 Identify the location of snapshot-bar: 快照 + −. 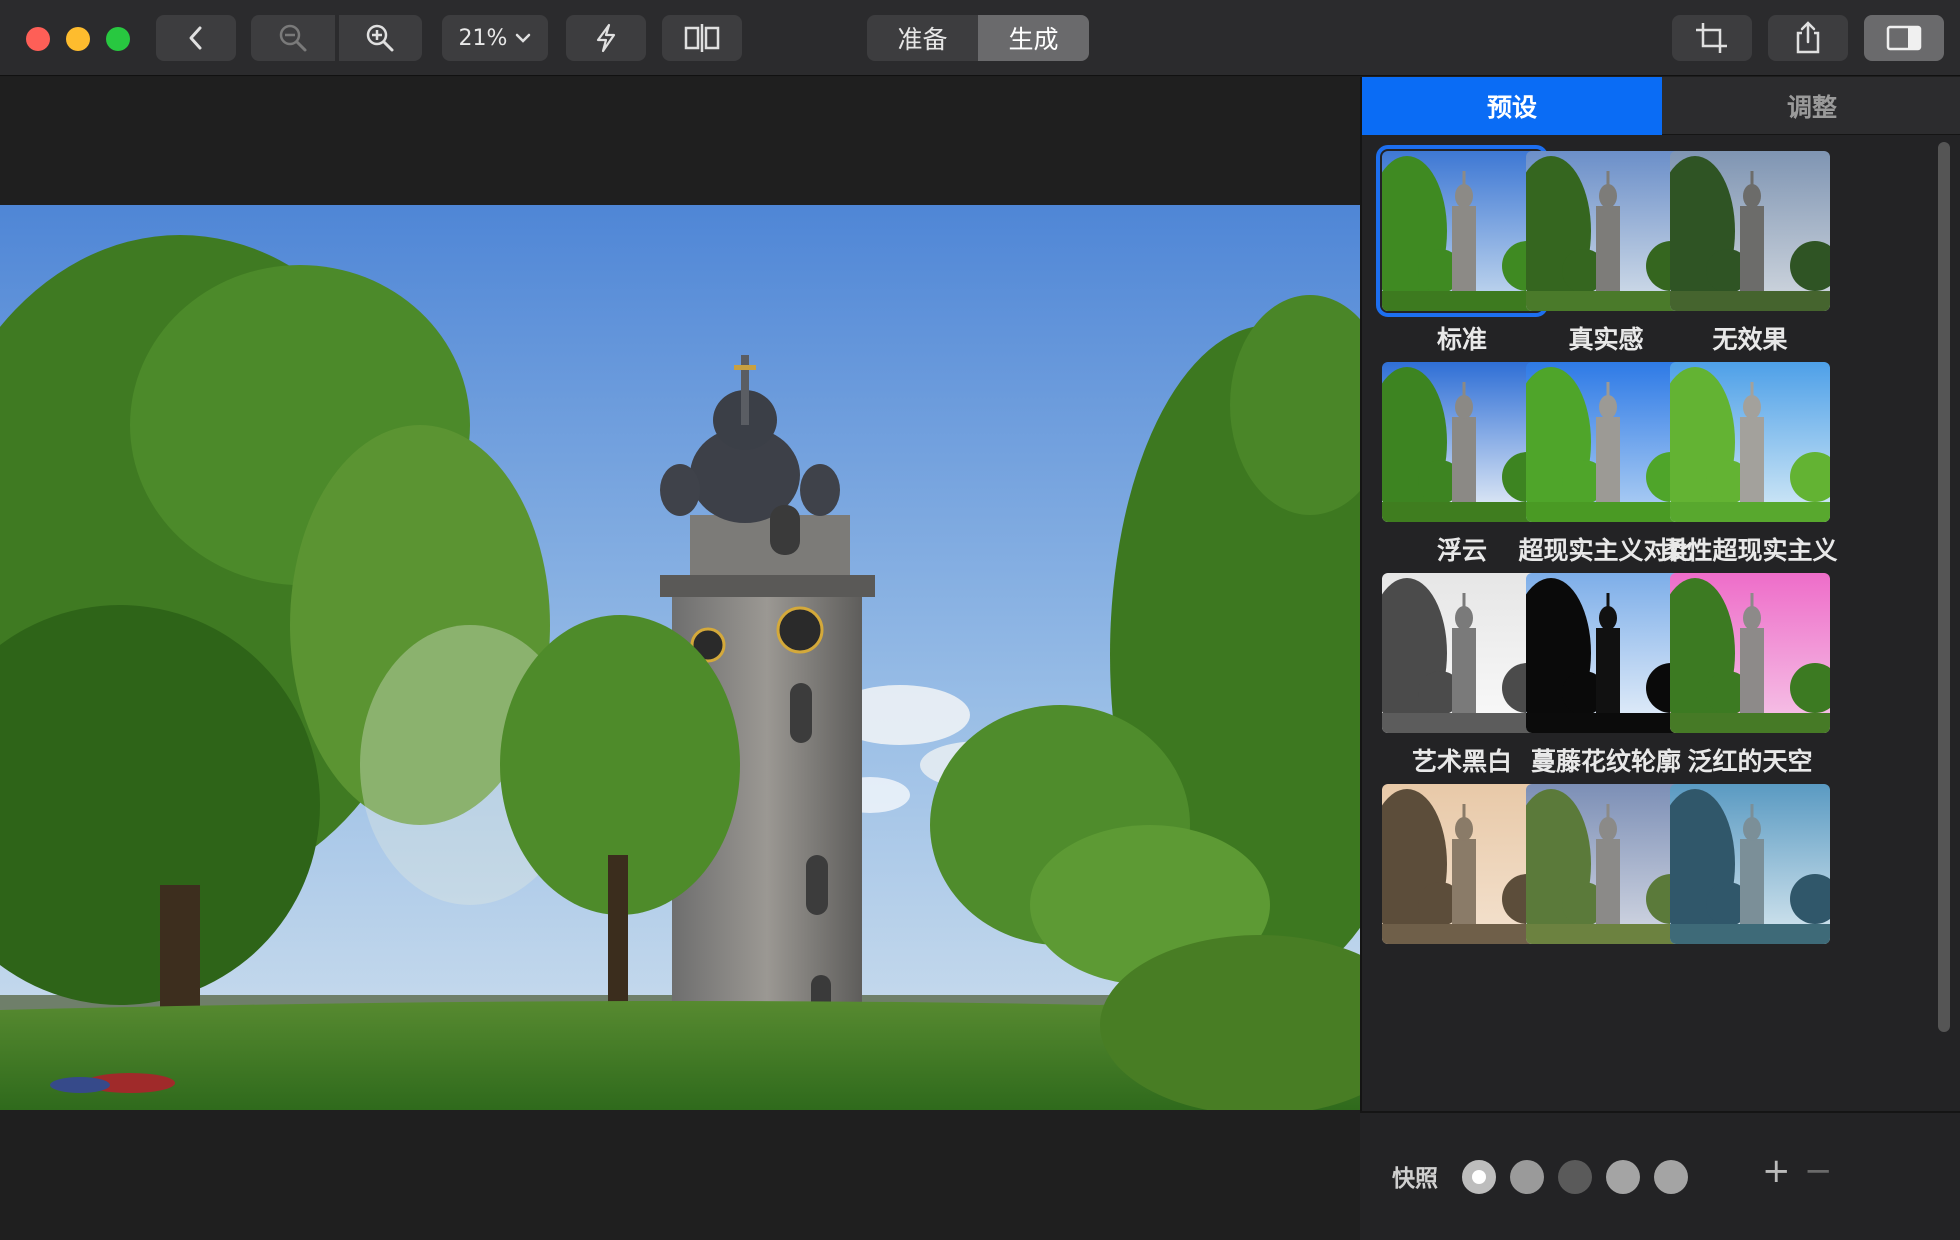
(1660, 1175).